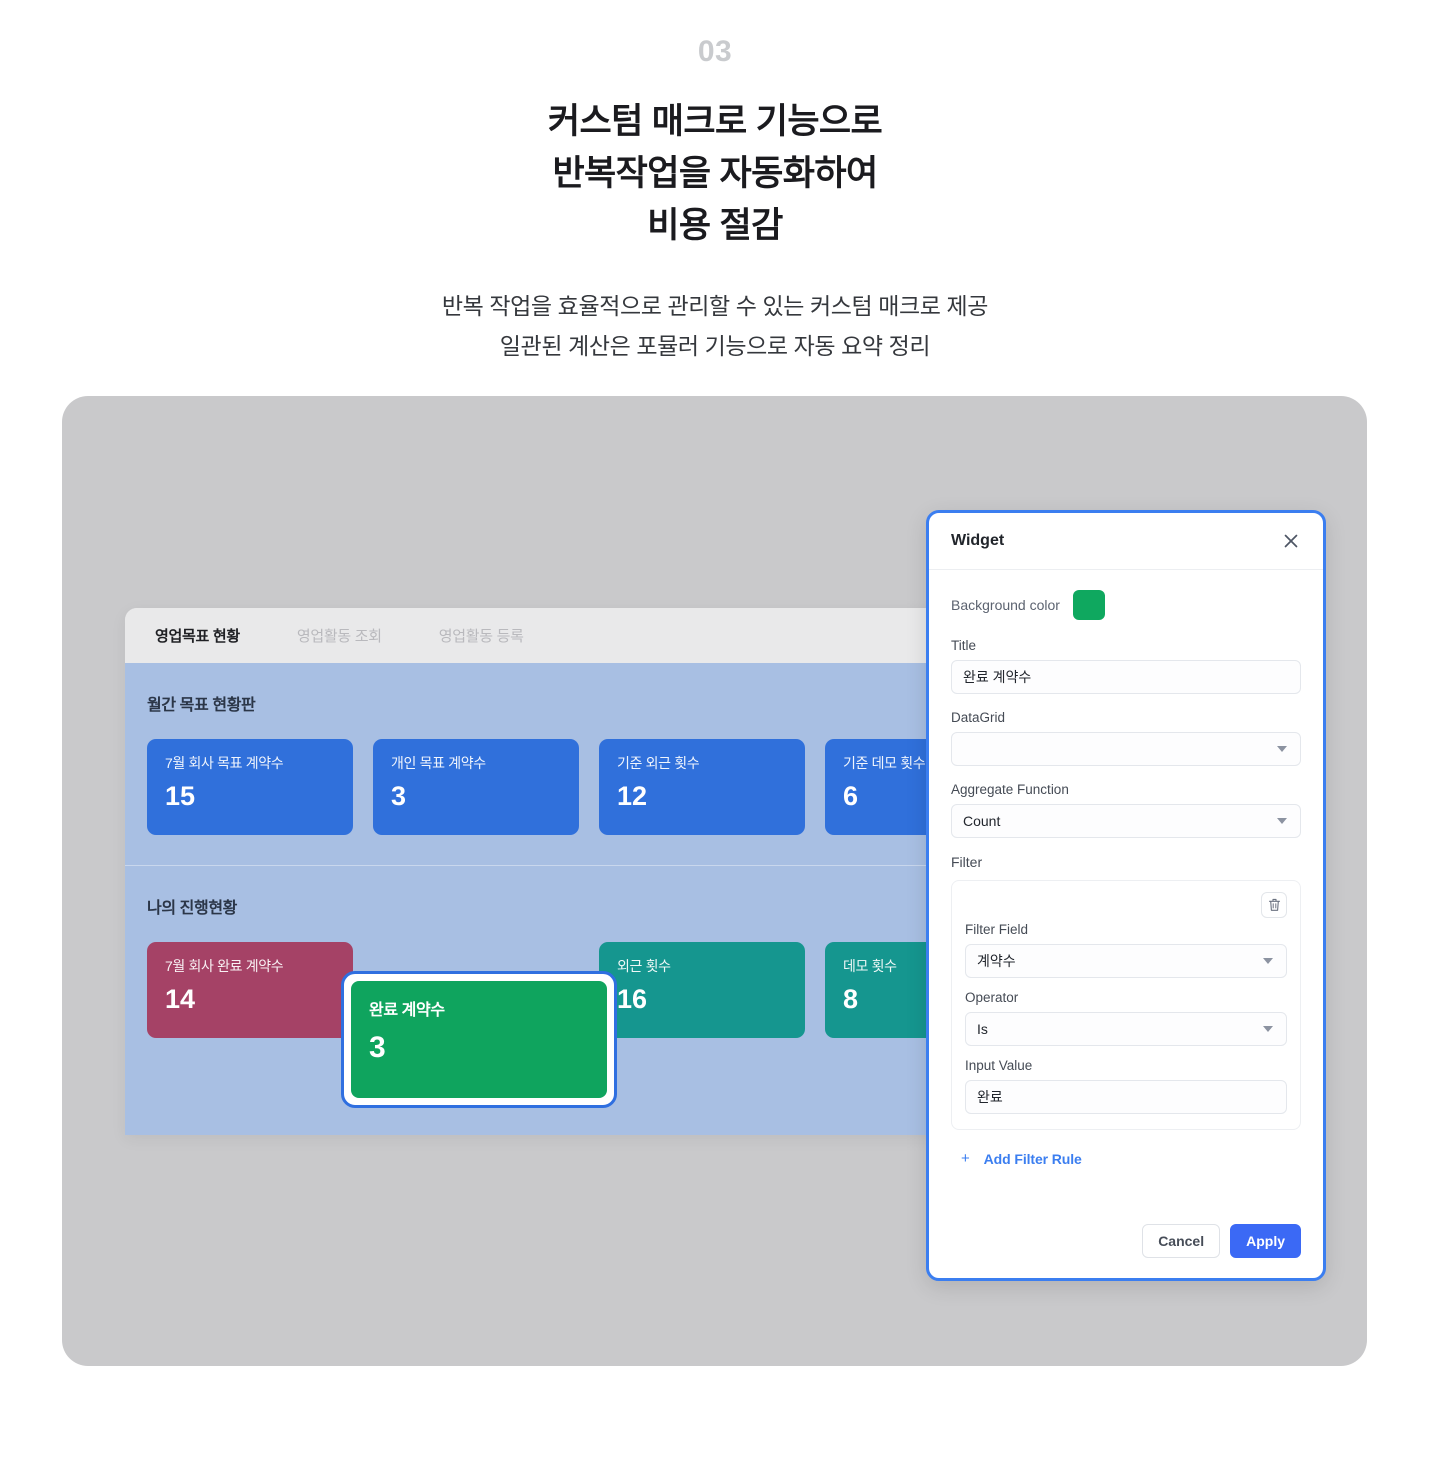 This screenshot has height=1470, width=1430. Describe the element at coordinates (702, 787) in the screenshot. I see `stat-card: 기준 외근 횟수 12` at that location.